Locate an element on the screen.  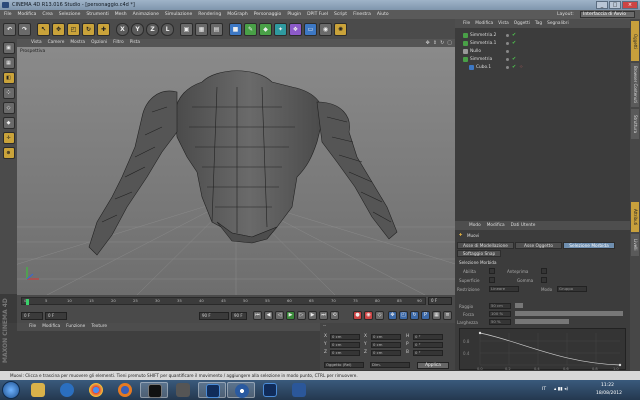
rotation-b-field: 0 ° is located at coordinates (428, 353).